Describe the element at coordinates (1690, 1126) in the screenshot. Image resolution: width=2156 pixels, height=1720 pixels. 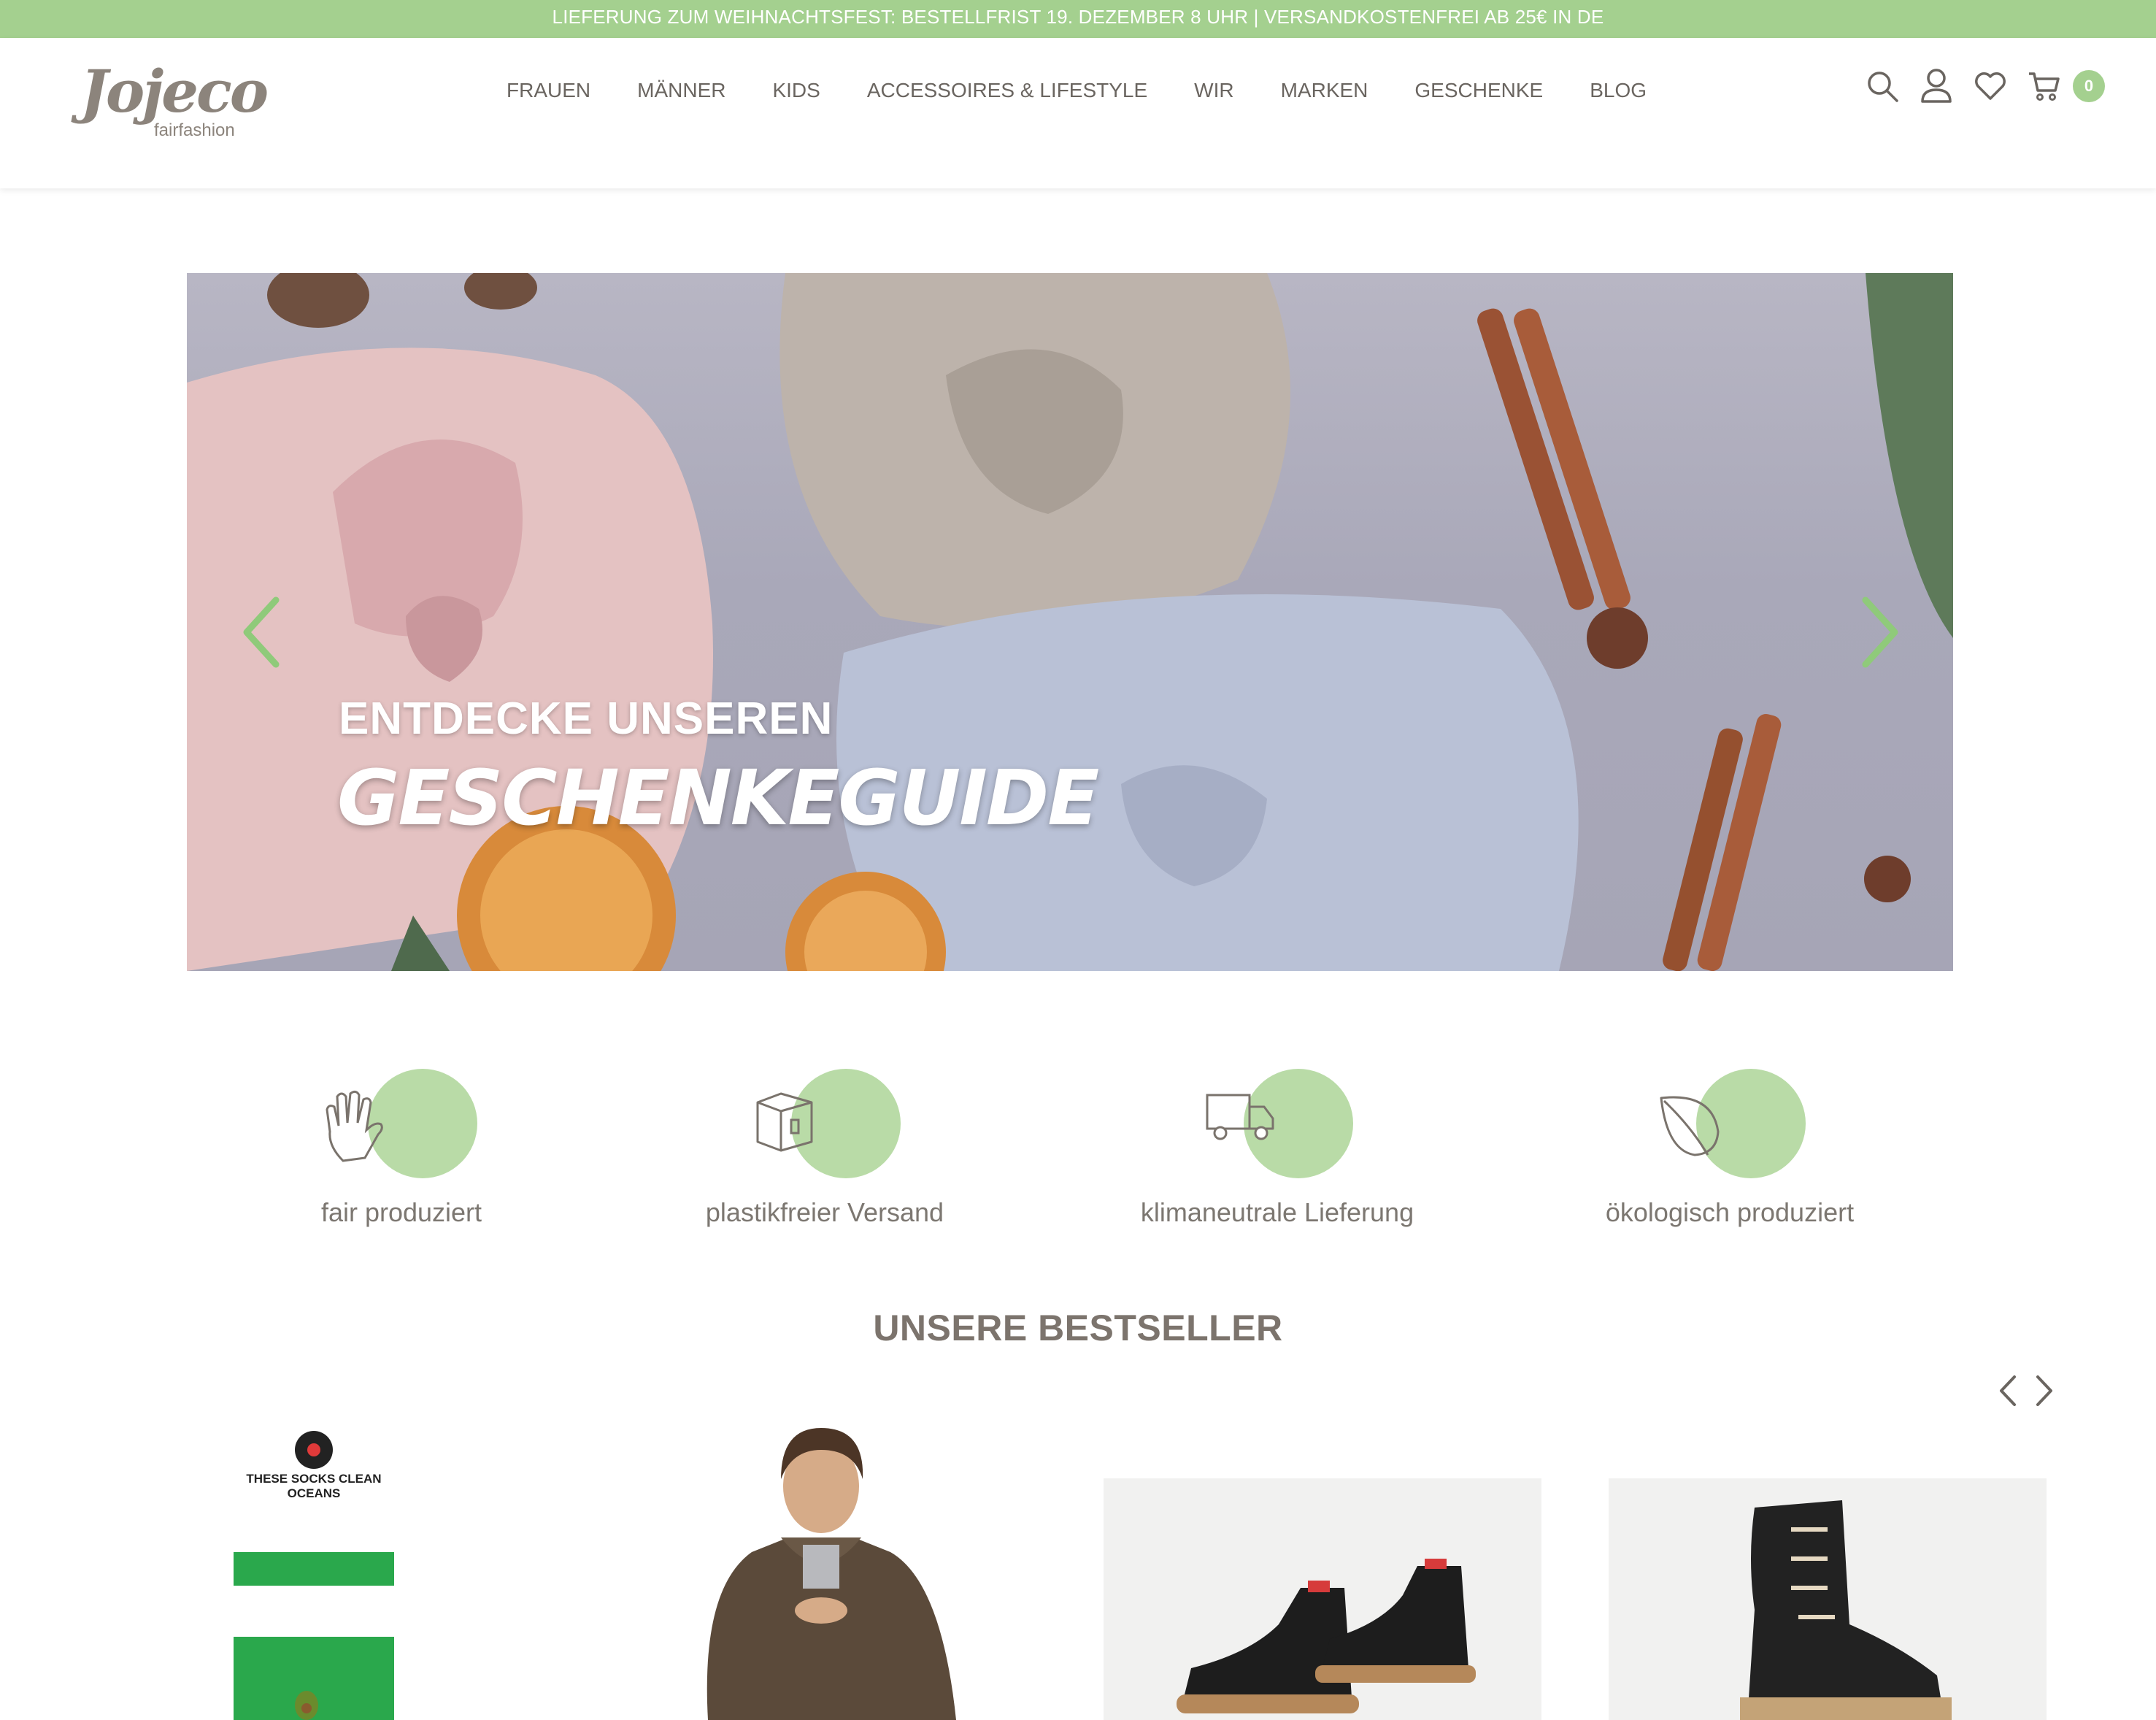
I see `leaf-icon` at that location.